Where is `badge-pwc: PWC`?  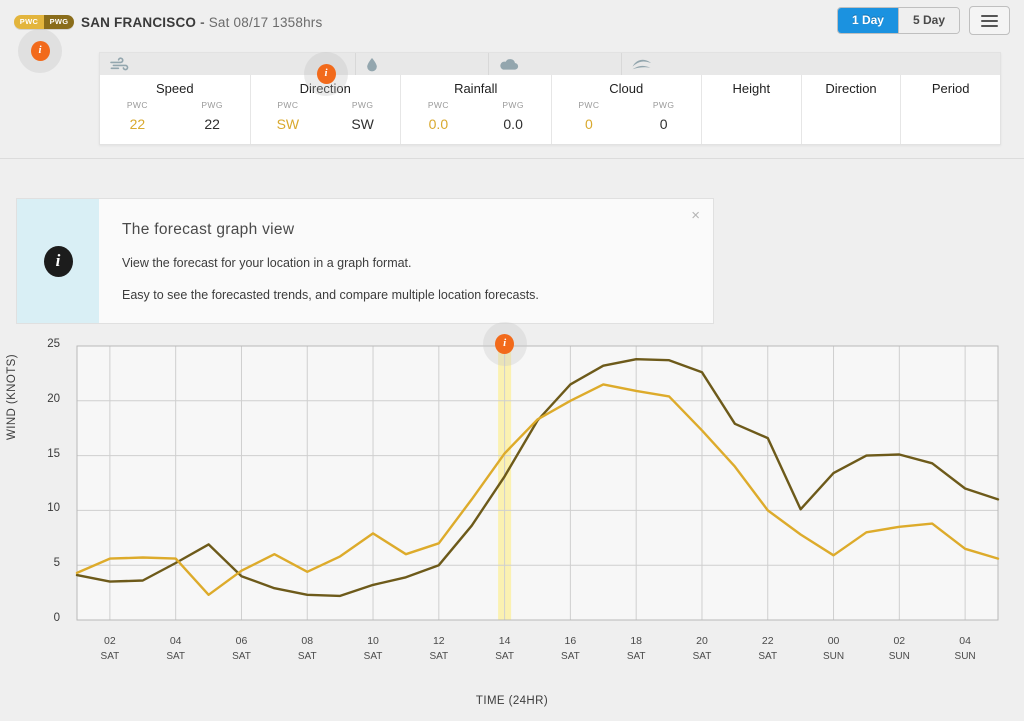 badge-pwc: PWC is located at coordinates (29, 22).